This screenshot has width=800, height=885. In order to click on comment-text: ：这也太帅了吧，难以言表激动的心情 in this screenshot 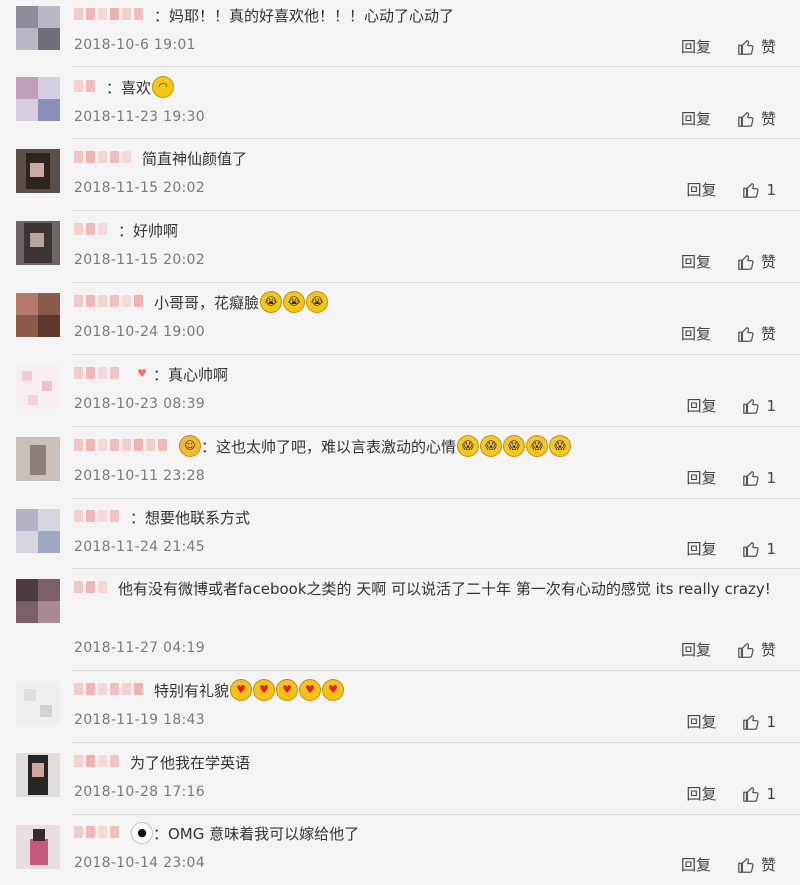, I will do `click(329, 447)`.